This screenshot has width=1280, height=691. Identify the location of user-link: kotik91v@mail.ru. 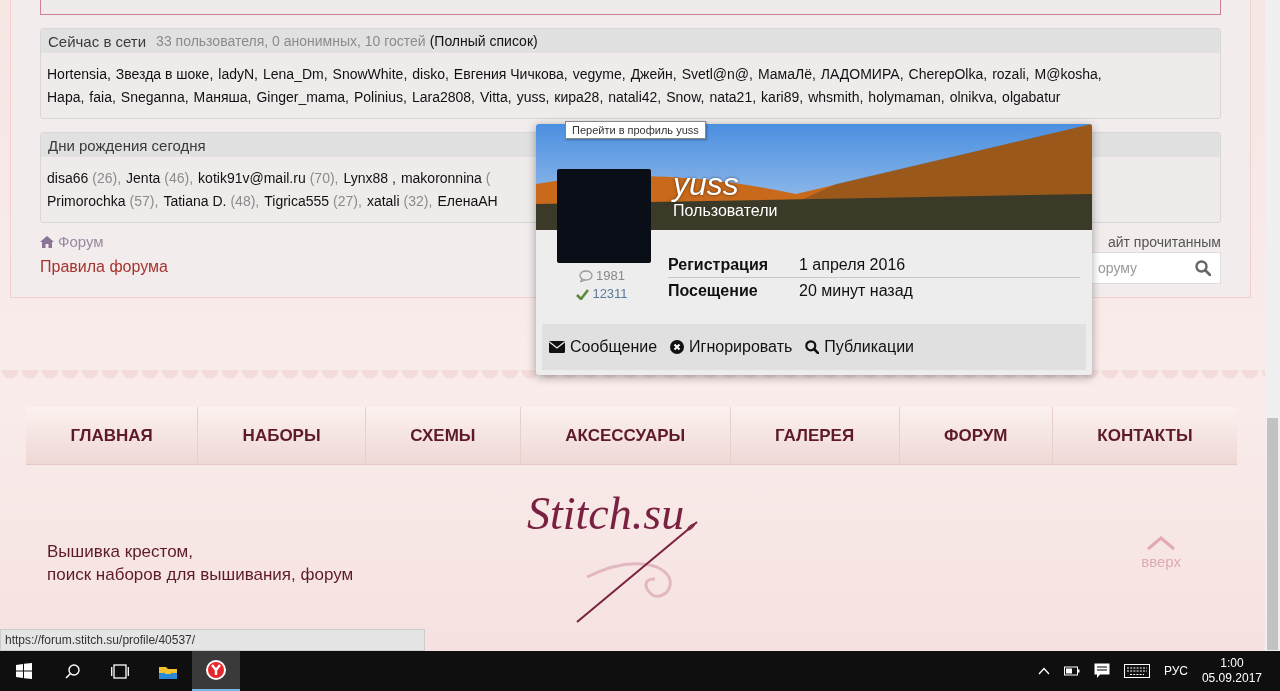
(252, 178).